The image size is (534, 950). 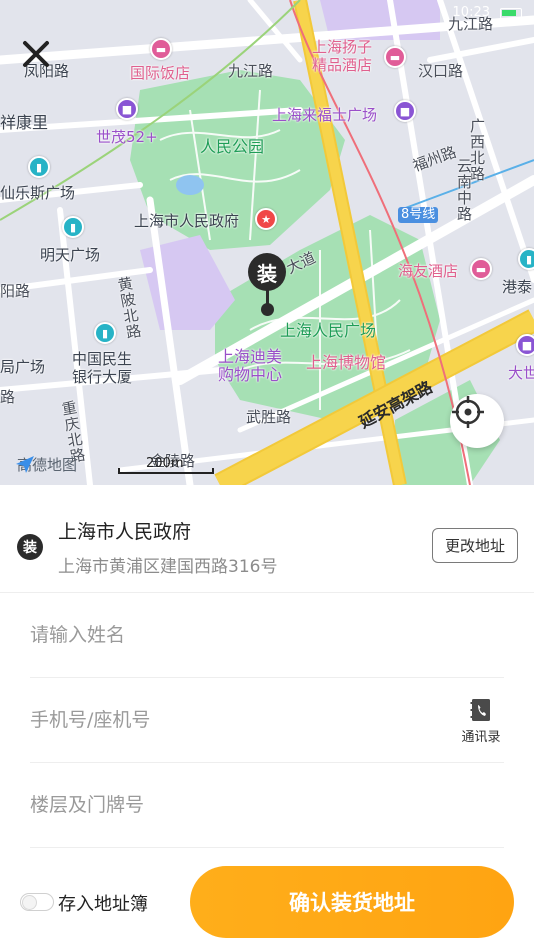 What do you see at coordinates (37, 902) in the screenshot?
I see `save-address-toggle` at bounding box center [37, 902].